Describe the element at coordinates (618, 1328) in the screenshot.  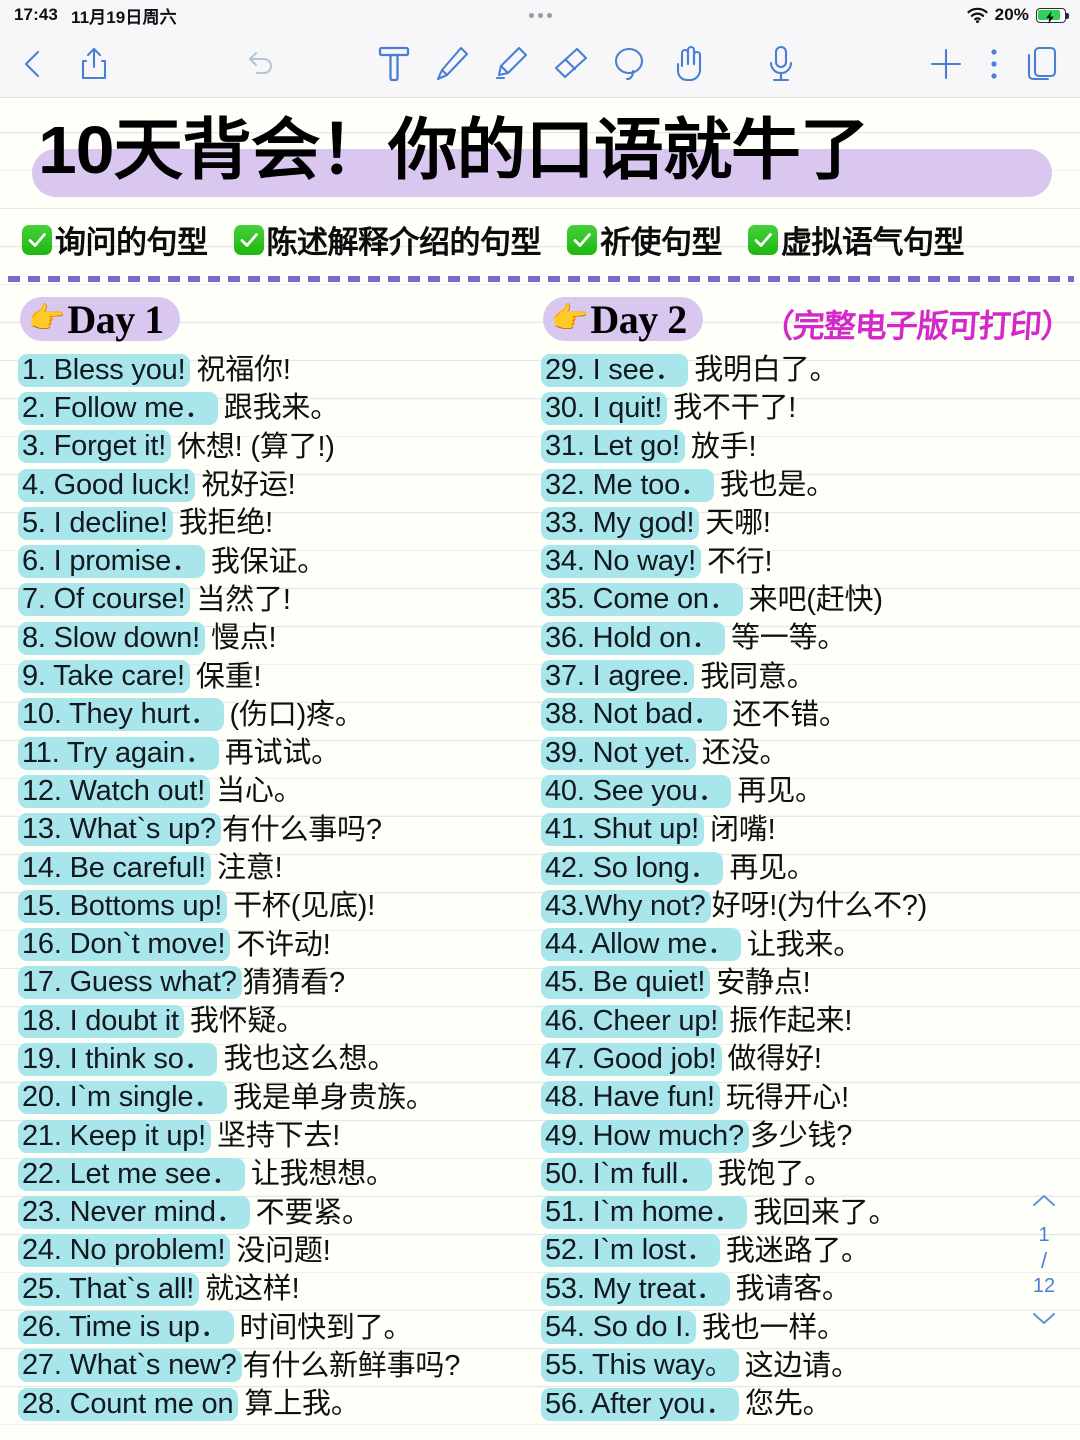
I see `phrase-english: 54. So do I.` at that location.